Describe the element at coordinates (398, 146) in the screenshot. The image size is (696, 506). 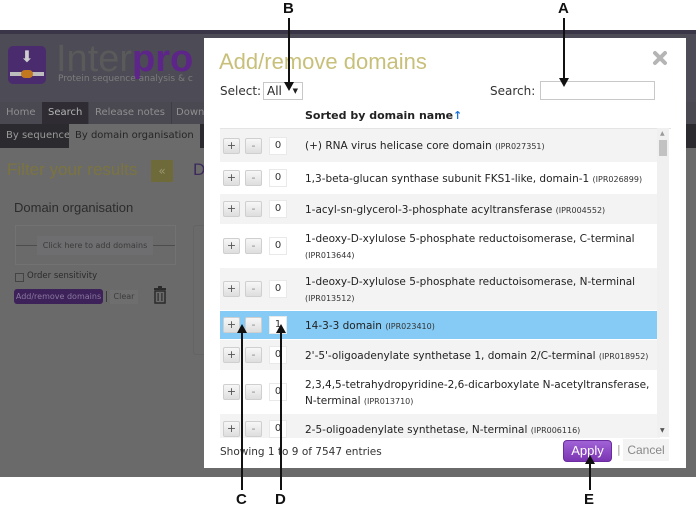
I see `domain-name-text: (+) RNA virus helicase core domain` at that location.